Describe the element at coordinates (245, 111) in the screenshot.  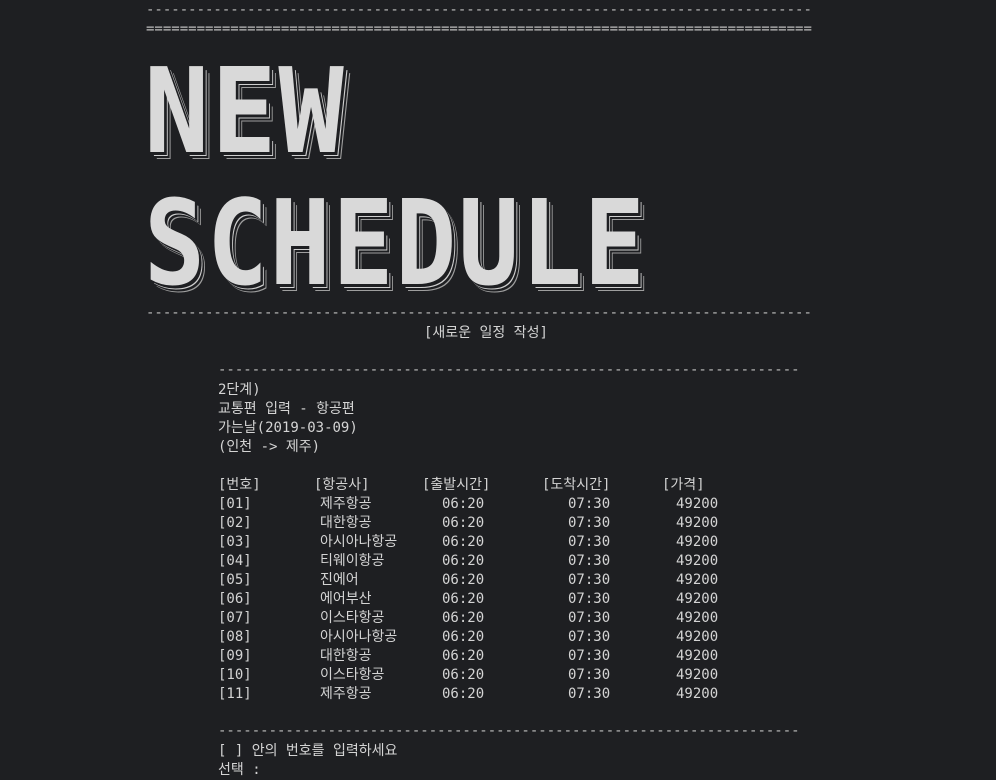
I see `banner-title-line-1: NEW` at that location.